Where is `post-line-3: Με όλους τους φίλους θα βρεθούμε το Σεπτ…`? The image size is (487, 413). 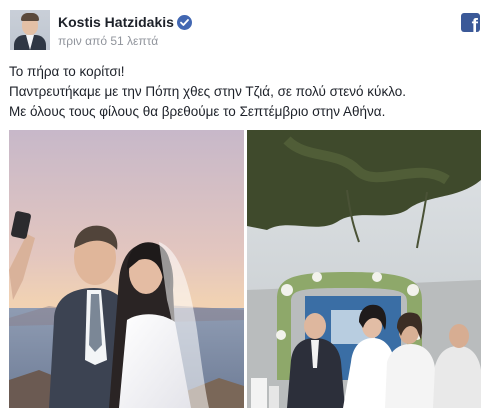 post-line-3: Με όλους τους φίλους θα βρεθούμε το Σεπτ… is located at coordinates (197, 111).